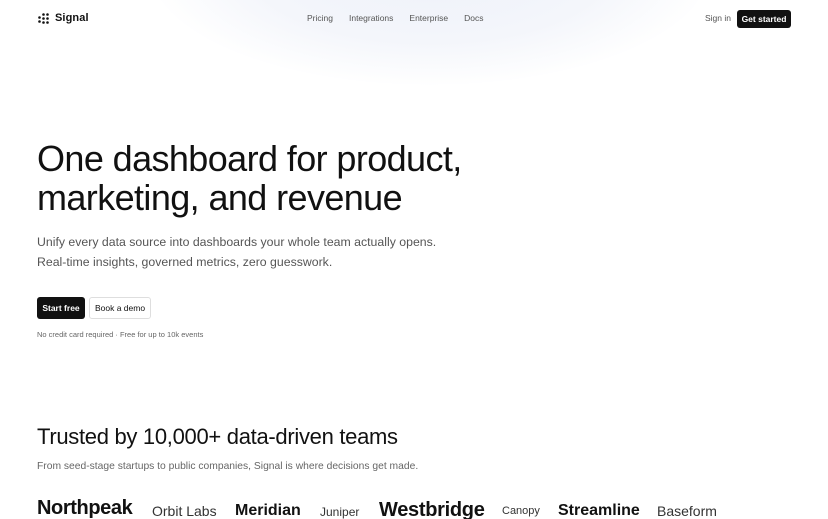  Describe the element at coordinates (428, 18) in the screenshot. I see `nav-link-enterprise: Enterprise` at that location.